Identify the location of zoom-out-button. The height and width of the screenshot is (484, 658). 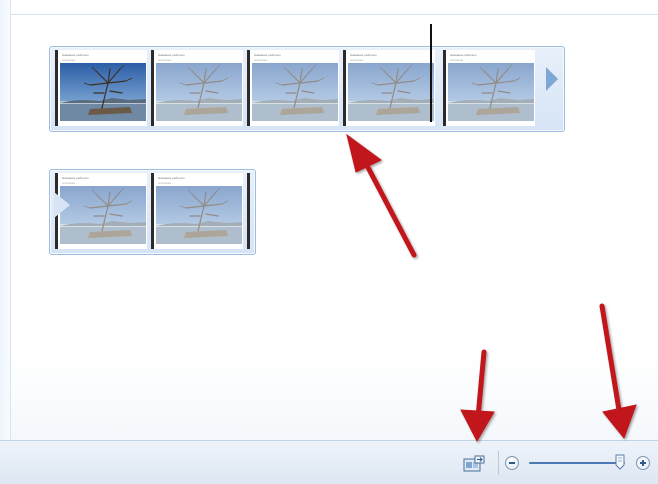
(512, 463).